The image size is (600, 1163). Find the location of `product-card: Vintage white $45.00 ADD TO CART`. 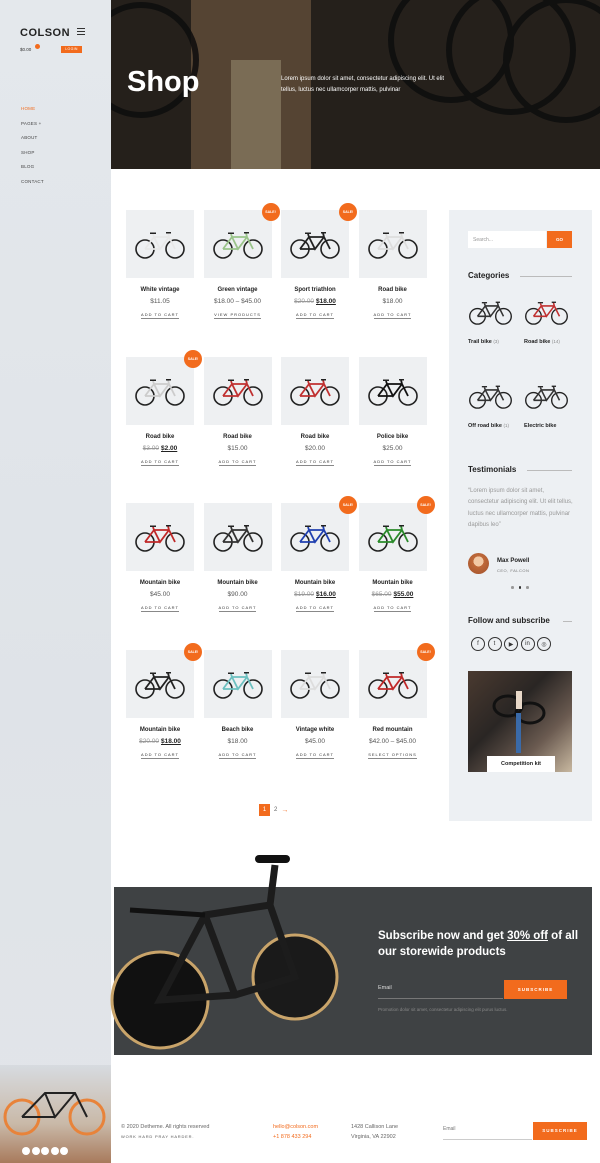

product-card: Vintage white $45.00 ADD TO CART is located at coordinates (315, 704).